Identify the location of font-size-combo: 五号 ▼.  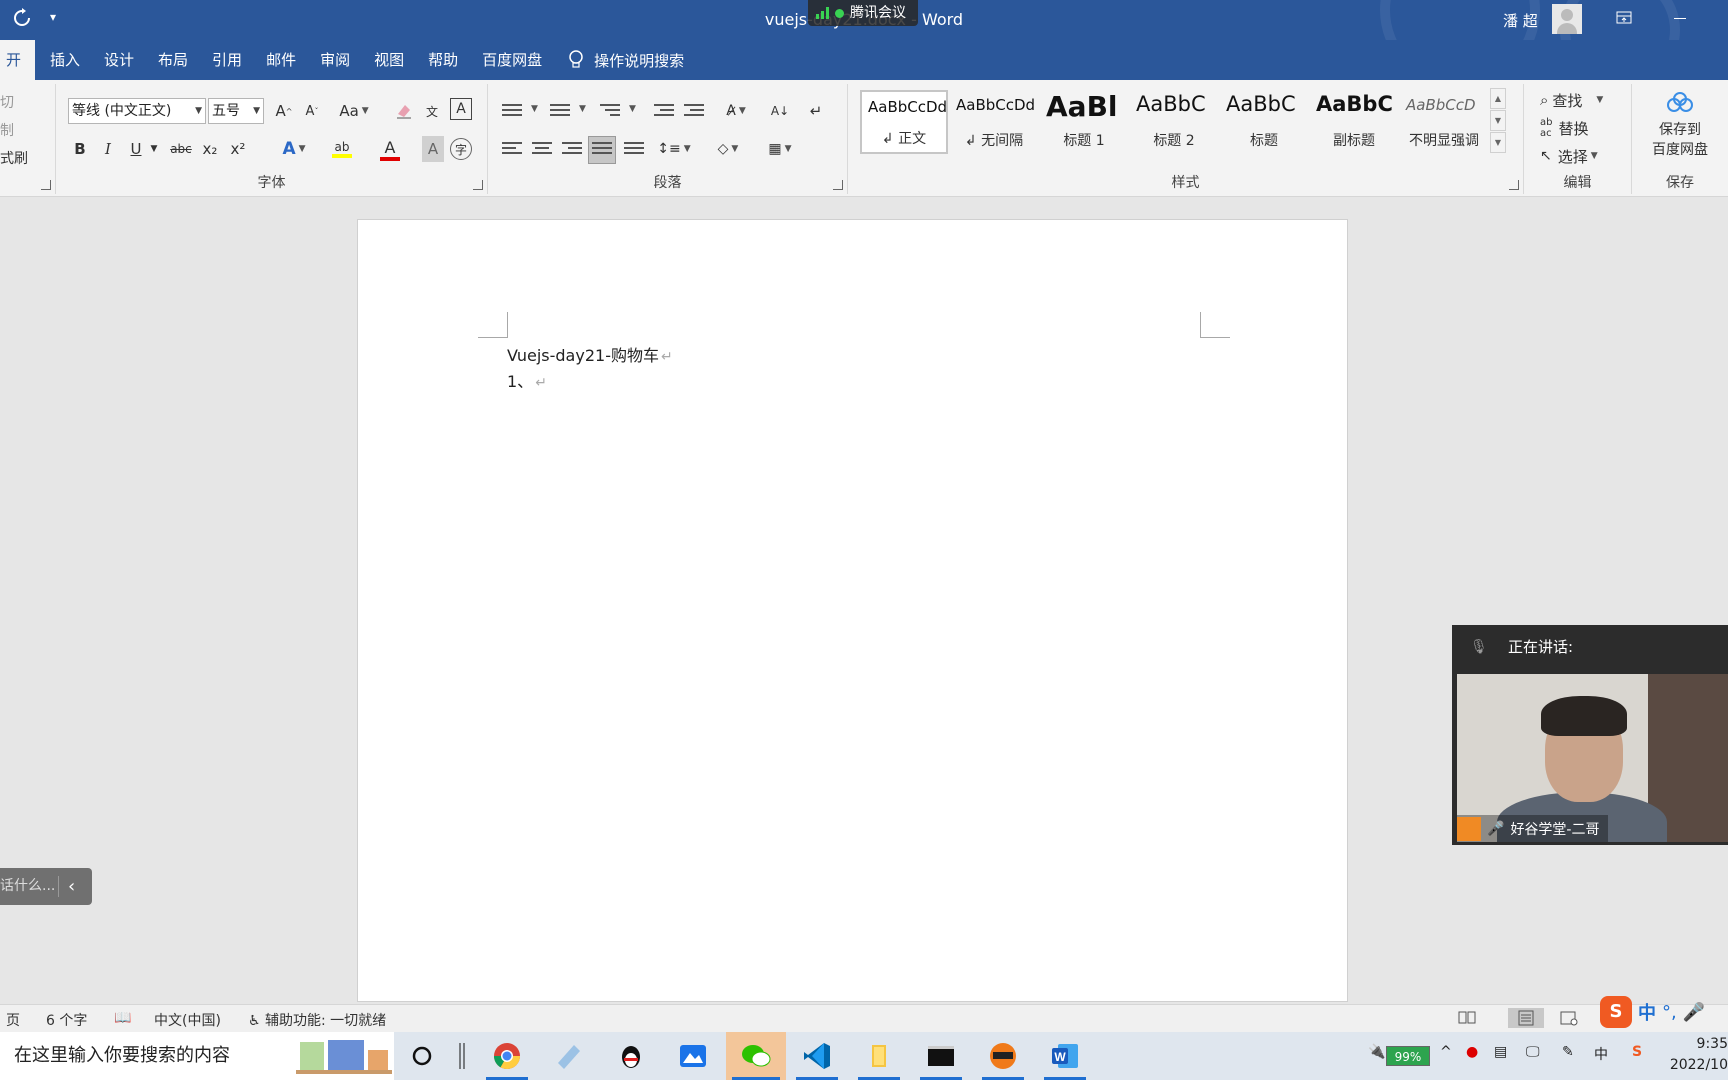
(236, 111).